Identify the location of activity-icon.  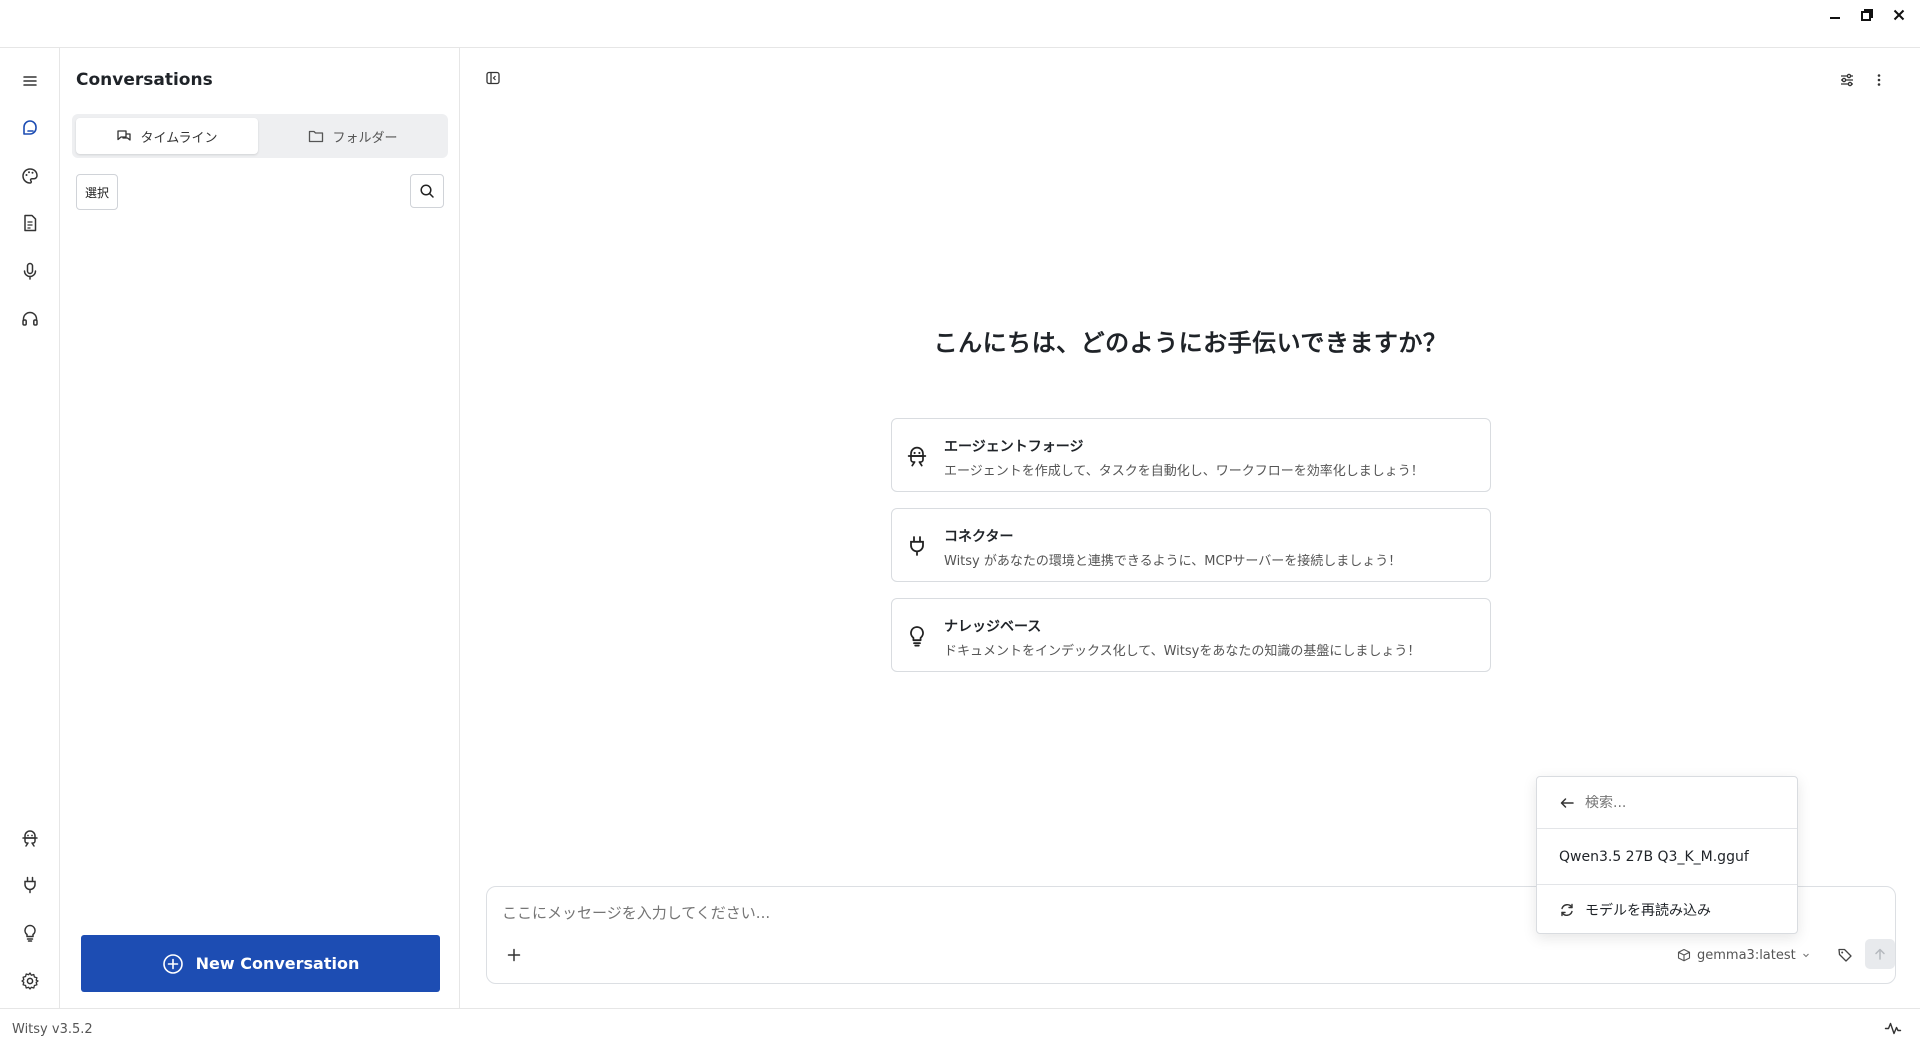
(1893, 1028).